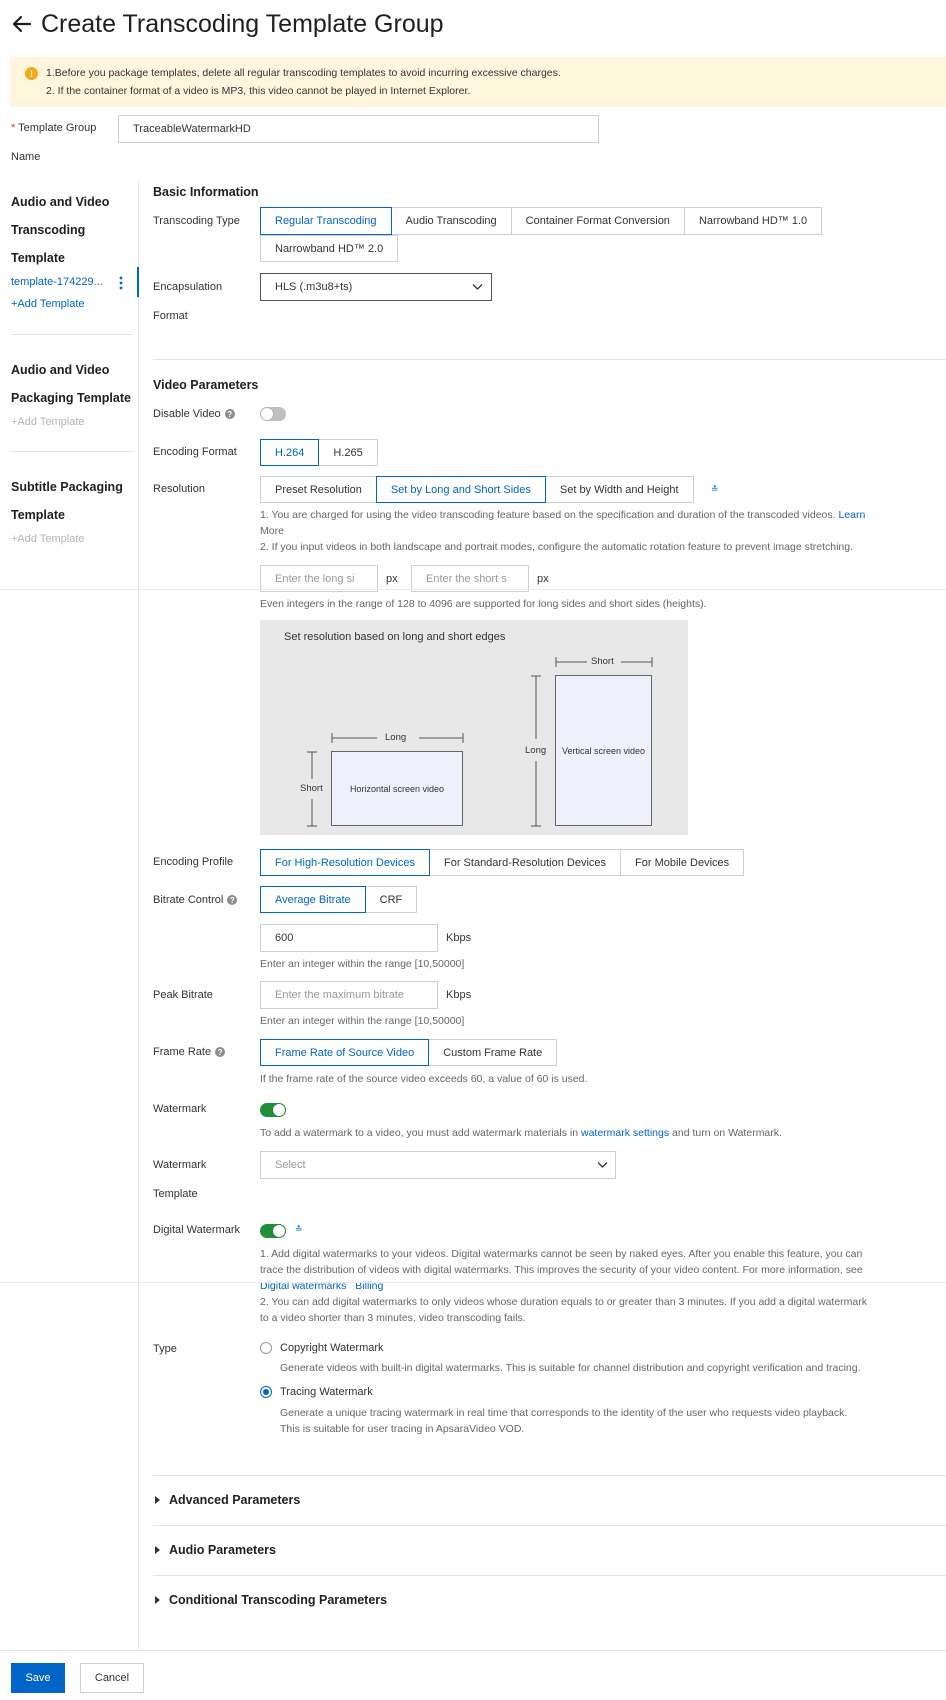 This screenshot has width=946, height=1700. What do you see at coordinates (165, 1349) in the screenshot?
I see `type-label: Type` at bounding box center [165, 1349].